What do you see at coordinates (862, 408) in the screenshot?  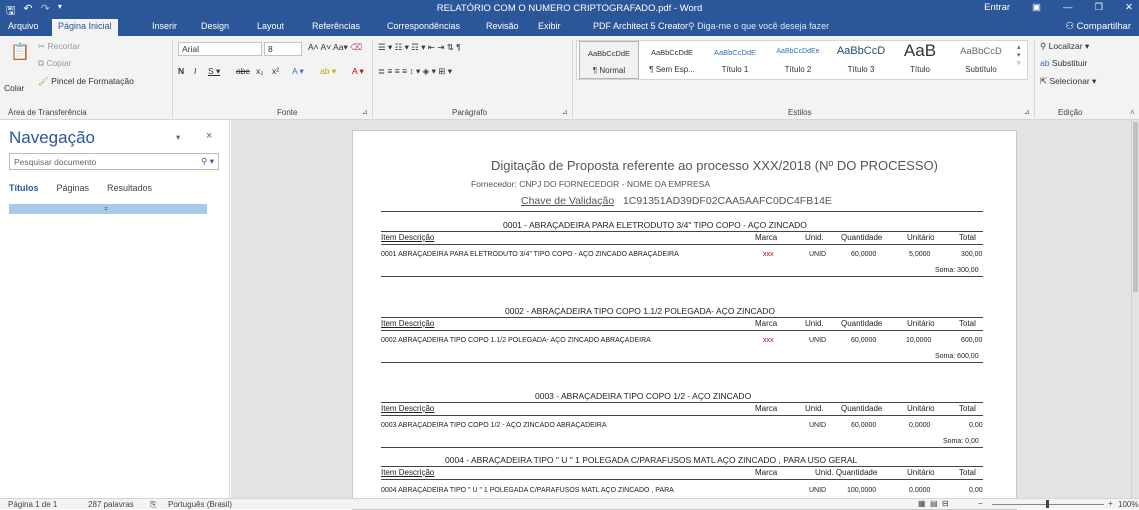 I see `col-qtd-header: Quantidade` at bounding box center [862, 408].